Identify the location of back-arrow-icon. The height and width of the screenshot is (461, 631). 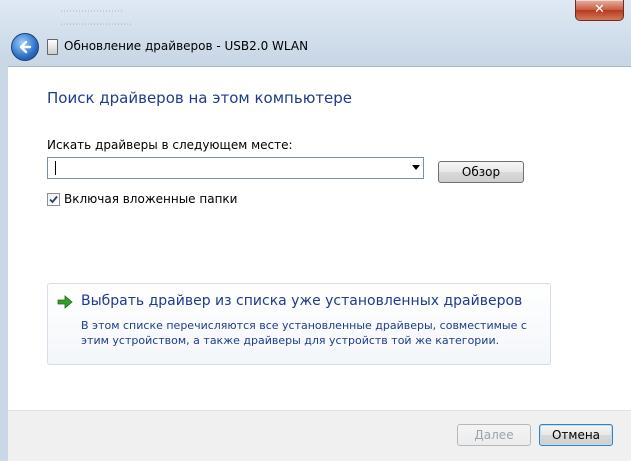
(25, 47).